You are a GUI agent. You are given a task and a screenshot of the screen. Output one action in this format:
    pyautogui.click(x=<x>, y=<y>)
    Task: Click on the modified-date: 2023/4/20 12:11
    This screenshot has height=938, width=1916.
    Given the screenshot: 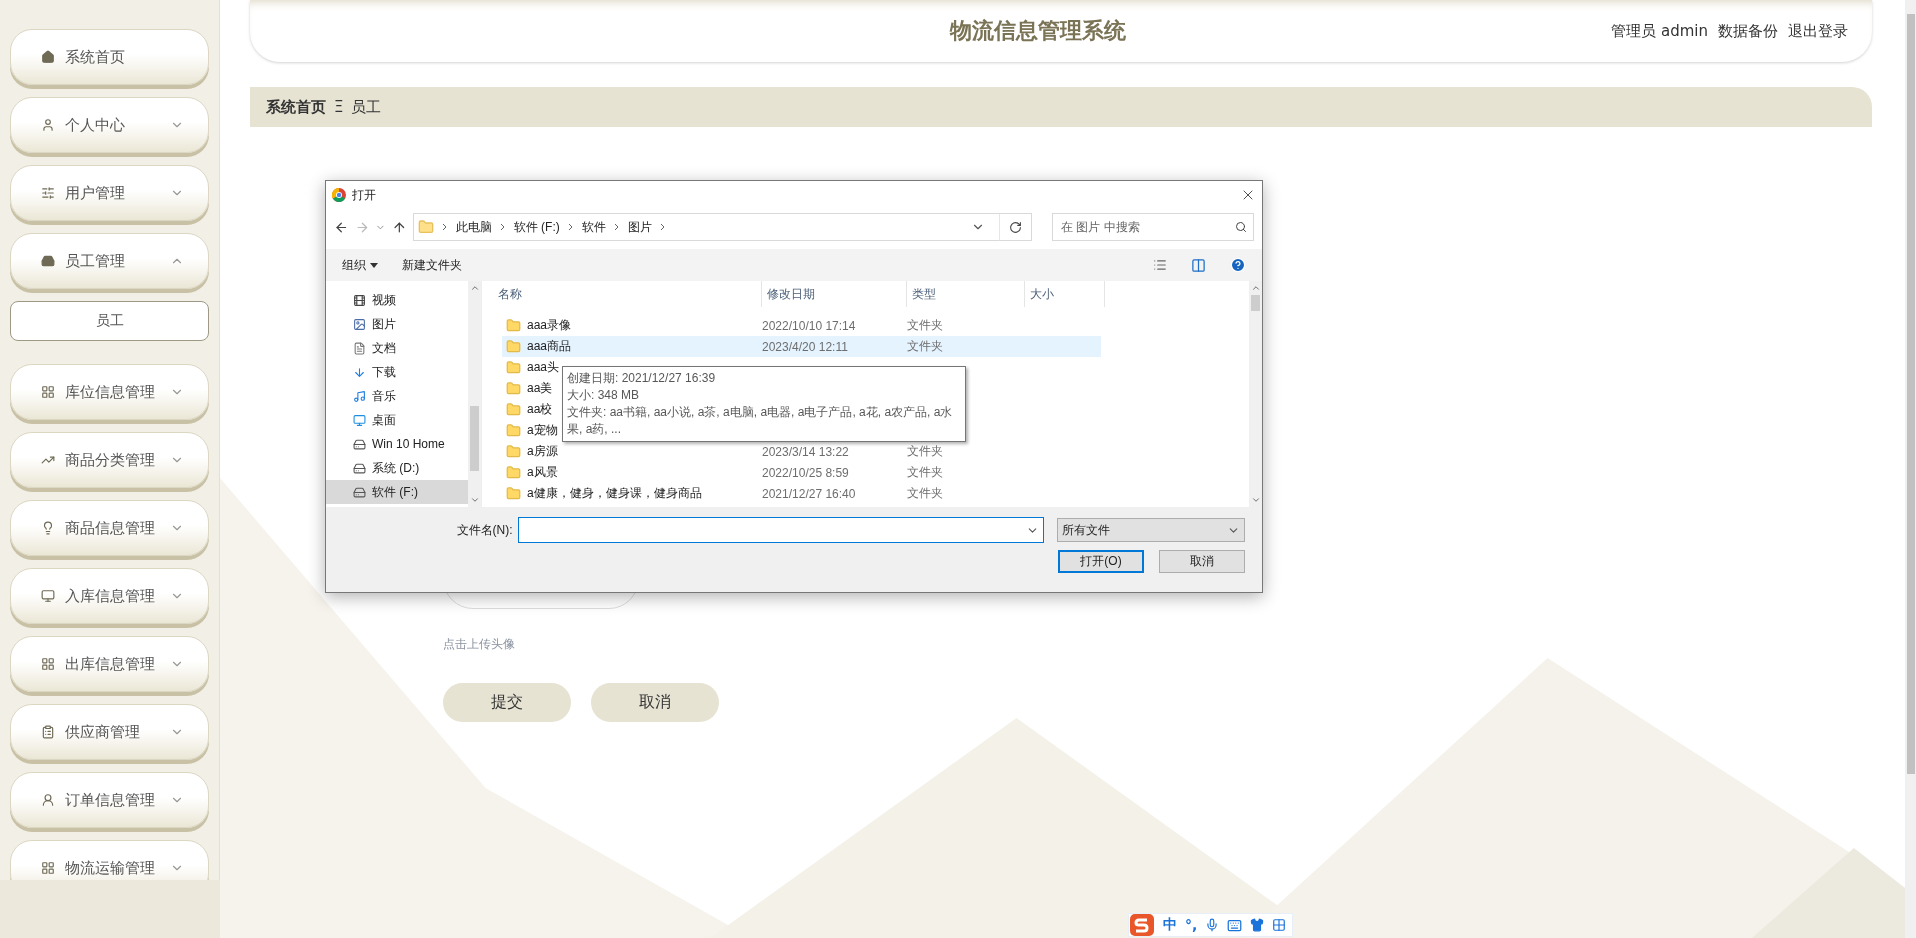 What is the action you would take?
    pyautogui.click(x=805, y=346)
    